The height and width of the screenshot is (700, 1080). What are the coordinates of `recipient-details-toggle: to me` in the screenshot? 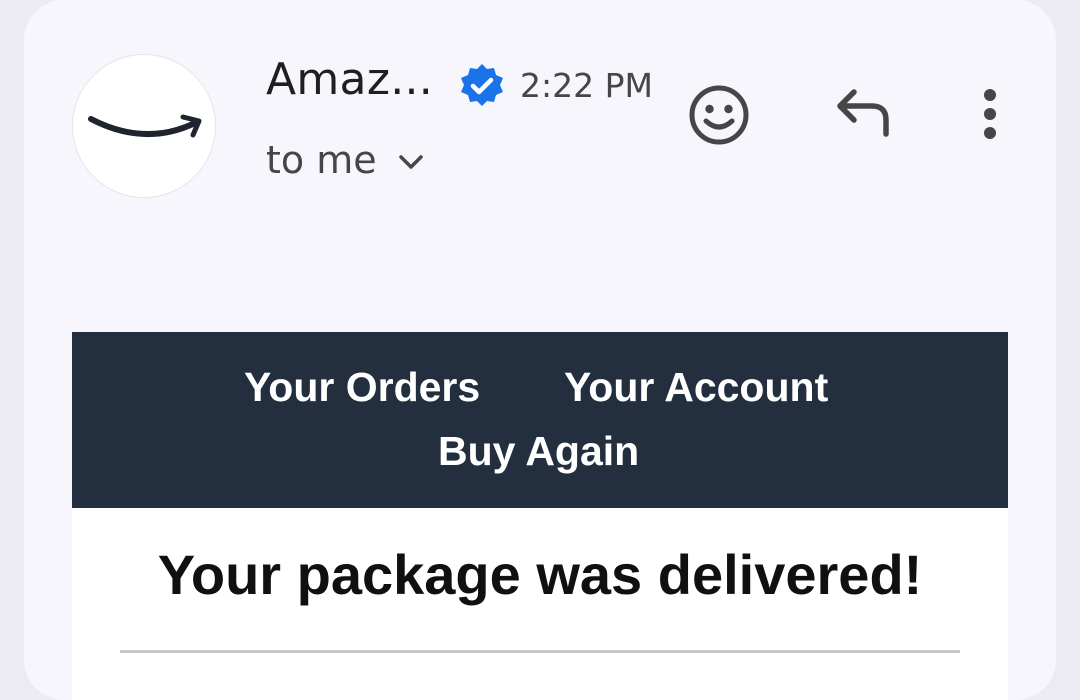 It's located at (345, 160).